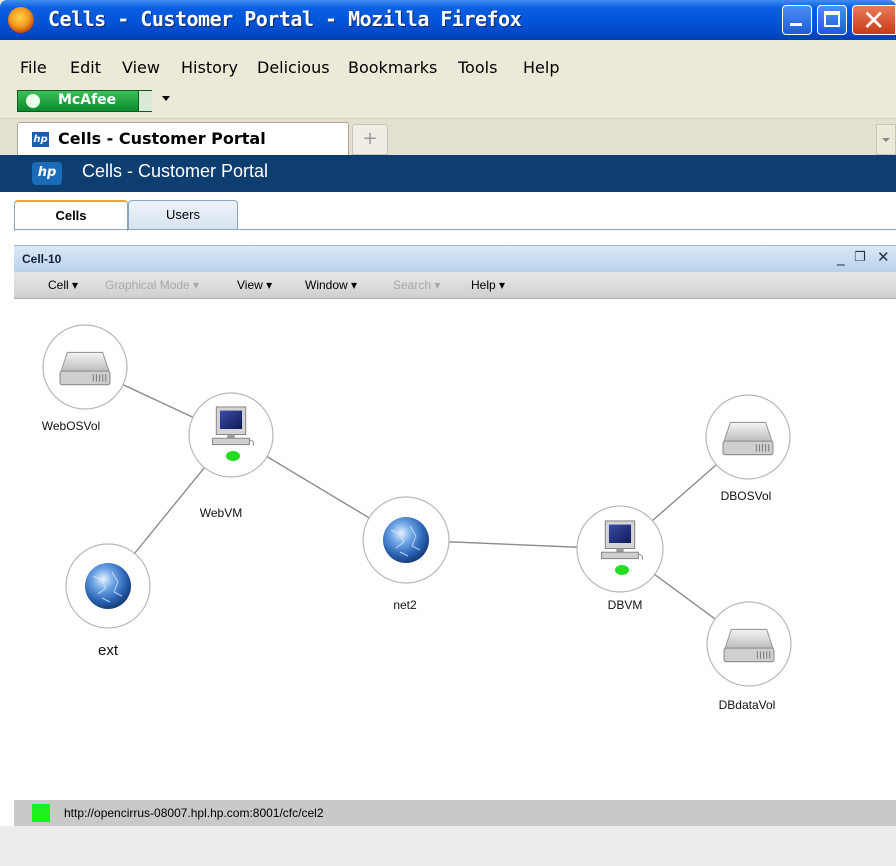  I want to click on status-indicator, so click(41, 813).